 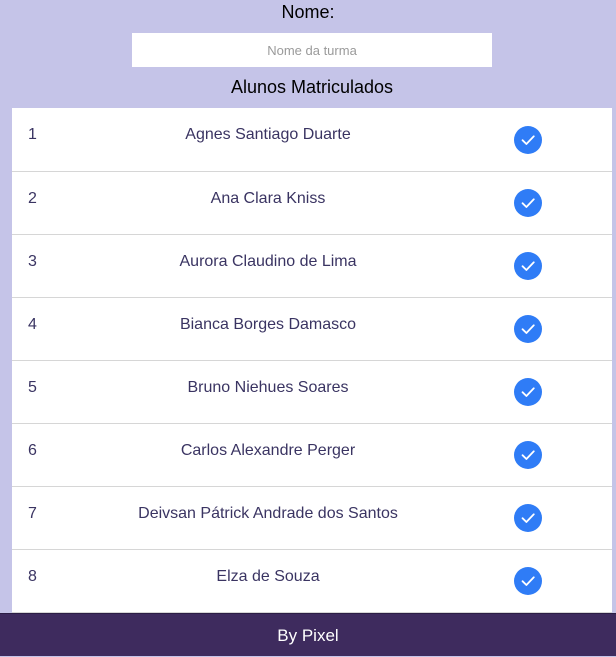 What do you see at coordinates (308, 634) in the screenshot?
I see `footer-credit: By Pixel` at bounding box center [308, 634].